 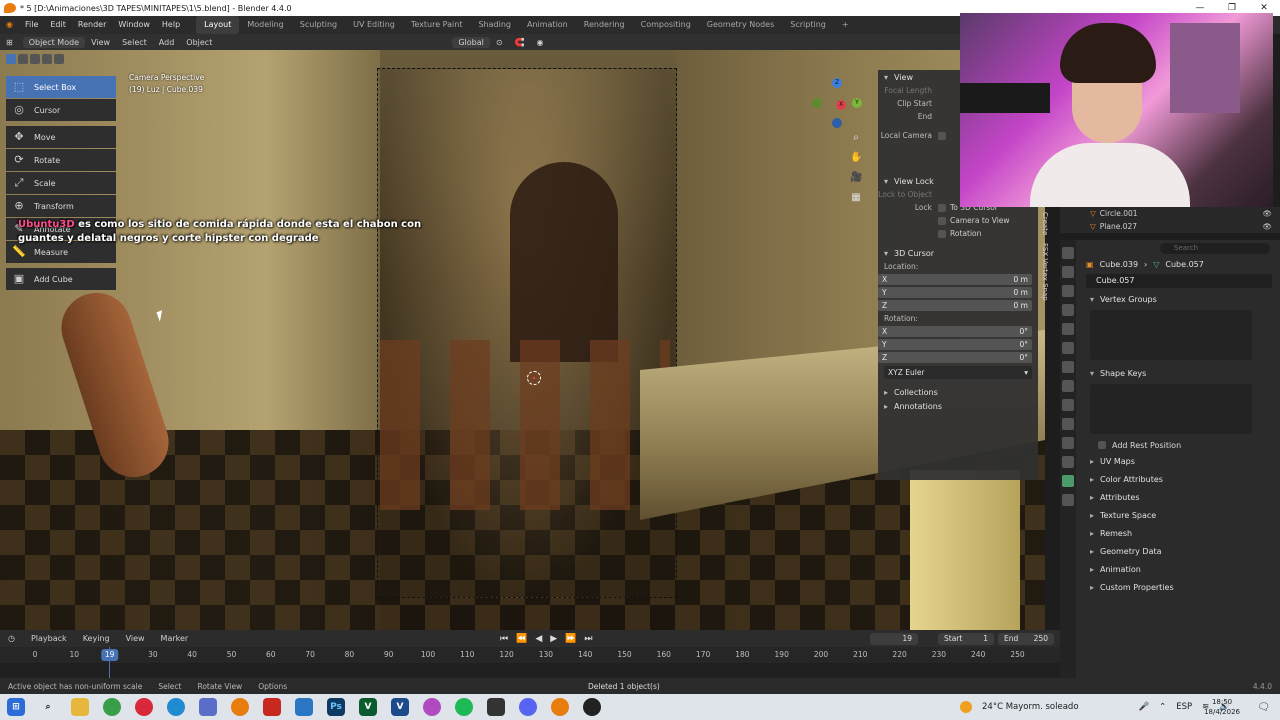 What do you see at coordinates (1026, 638) in the screenshot?
I see `end-frame-field: End 250` at bounding box center [1026, 638].